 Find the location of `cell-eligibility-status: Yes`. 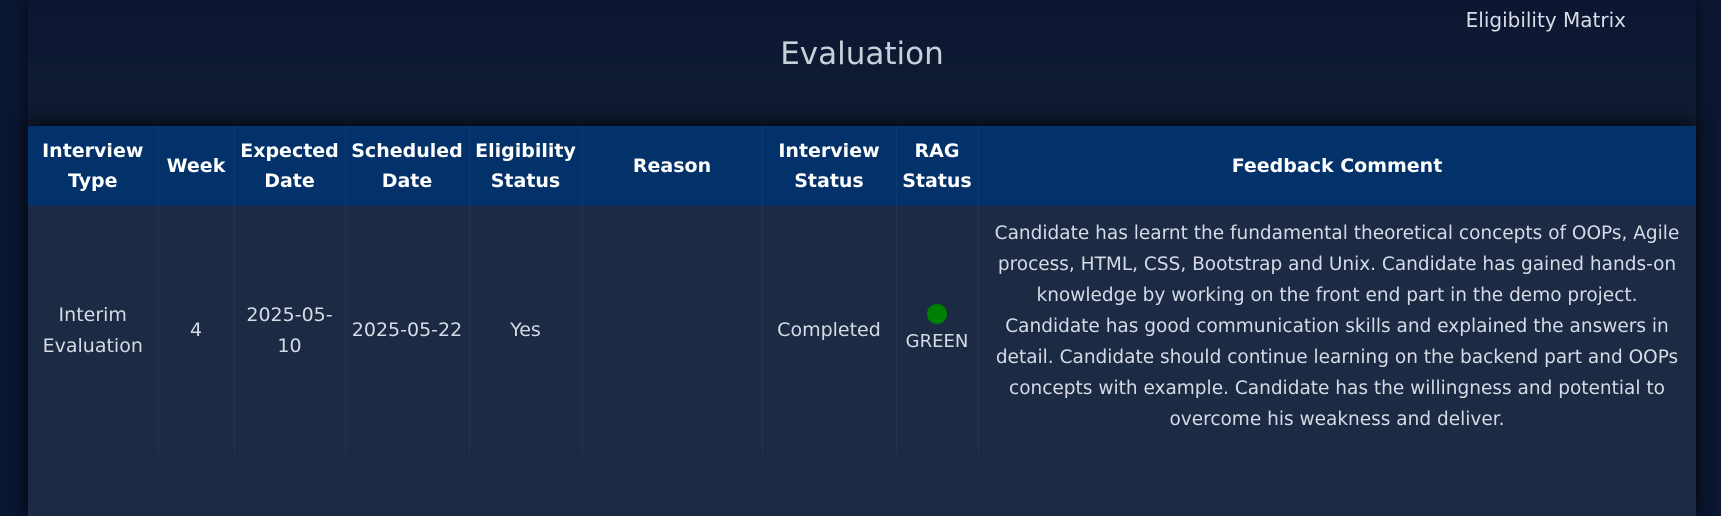

cell-eligibility-status: Yes is located at coordinates (526, 330).